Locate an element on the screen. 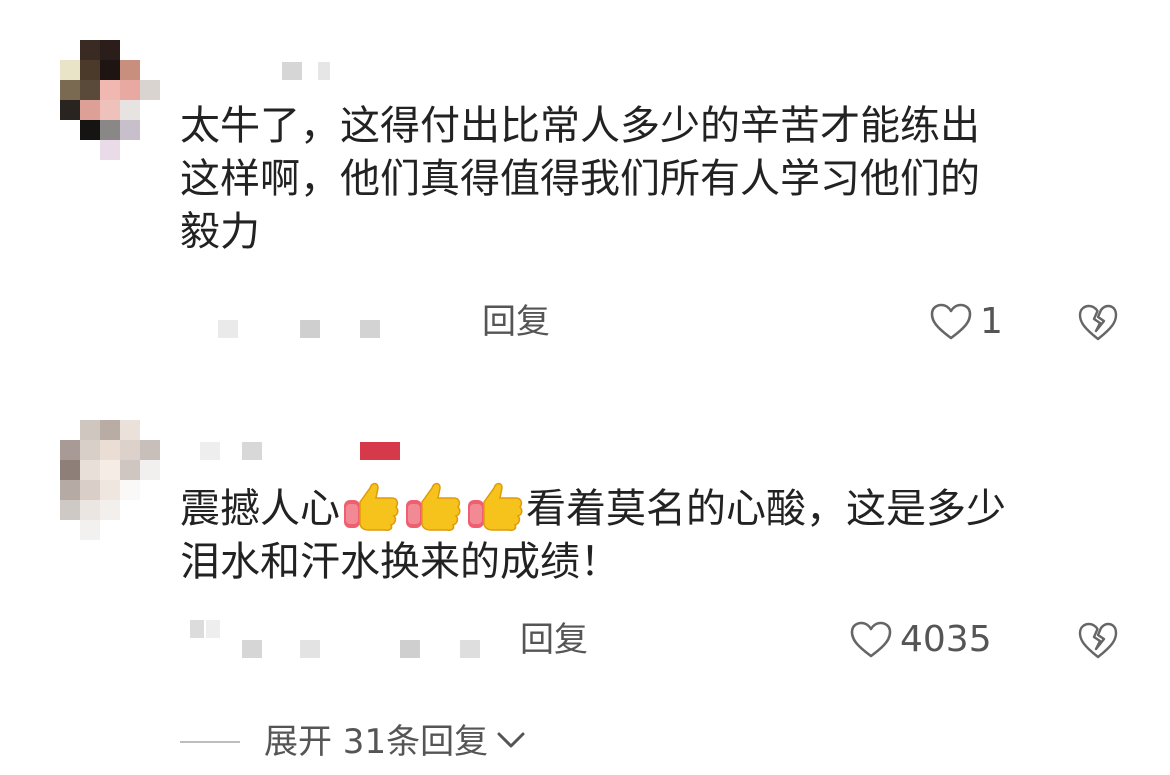 The height and width of the screenshot is (775, 1170). broken-heart-icon is located at coordinates (1098, 641).